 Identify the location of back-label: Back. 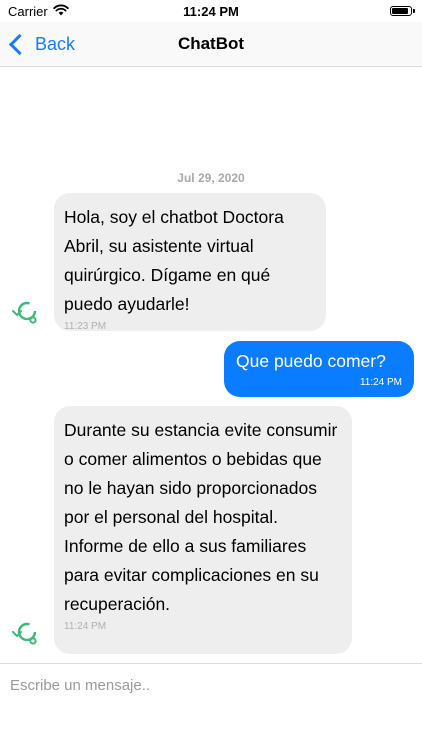
(55, 43).